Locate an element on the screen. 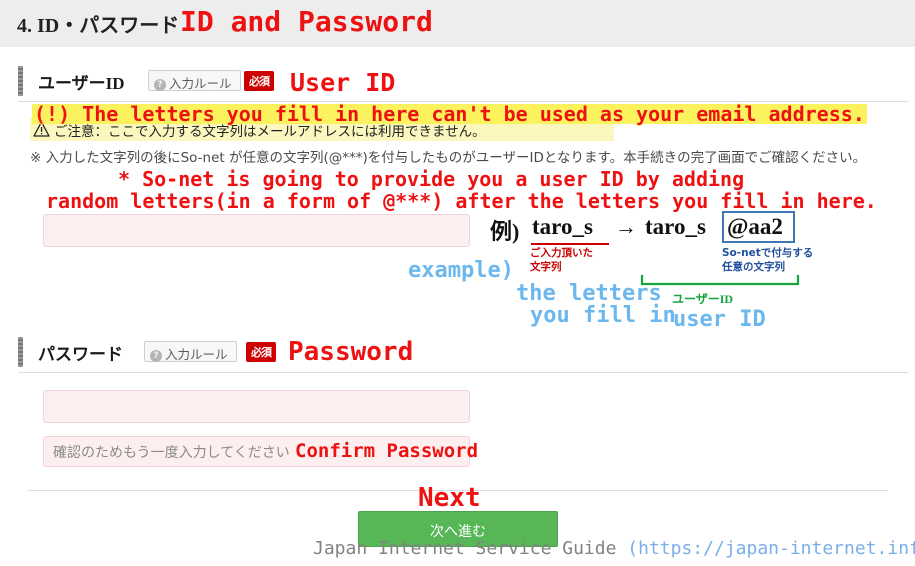 The image size is (915, 566). user-id-label: ユーザーID is located at coordinates (81, 83).